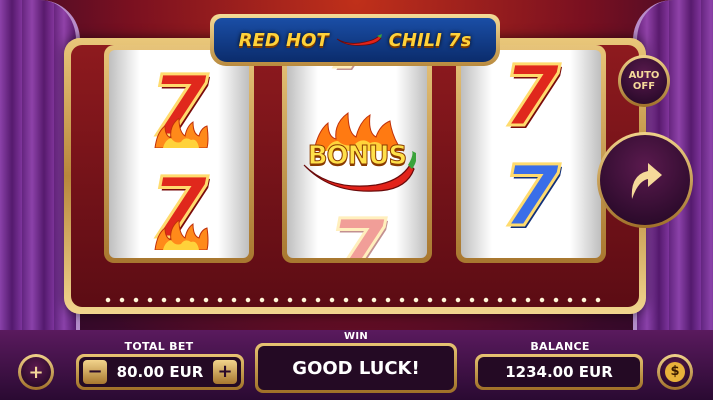 The width and height of the screenshot is (713, 400). What do you see at coordinates (560, 346) in the screenshot?
I see `balance-label: BALANCE` at bounding box center [560, 346].